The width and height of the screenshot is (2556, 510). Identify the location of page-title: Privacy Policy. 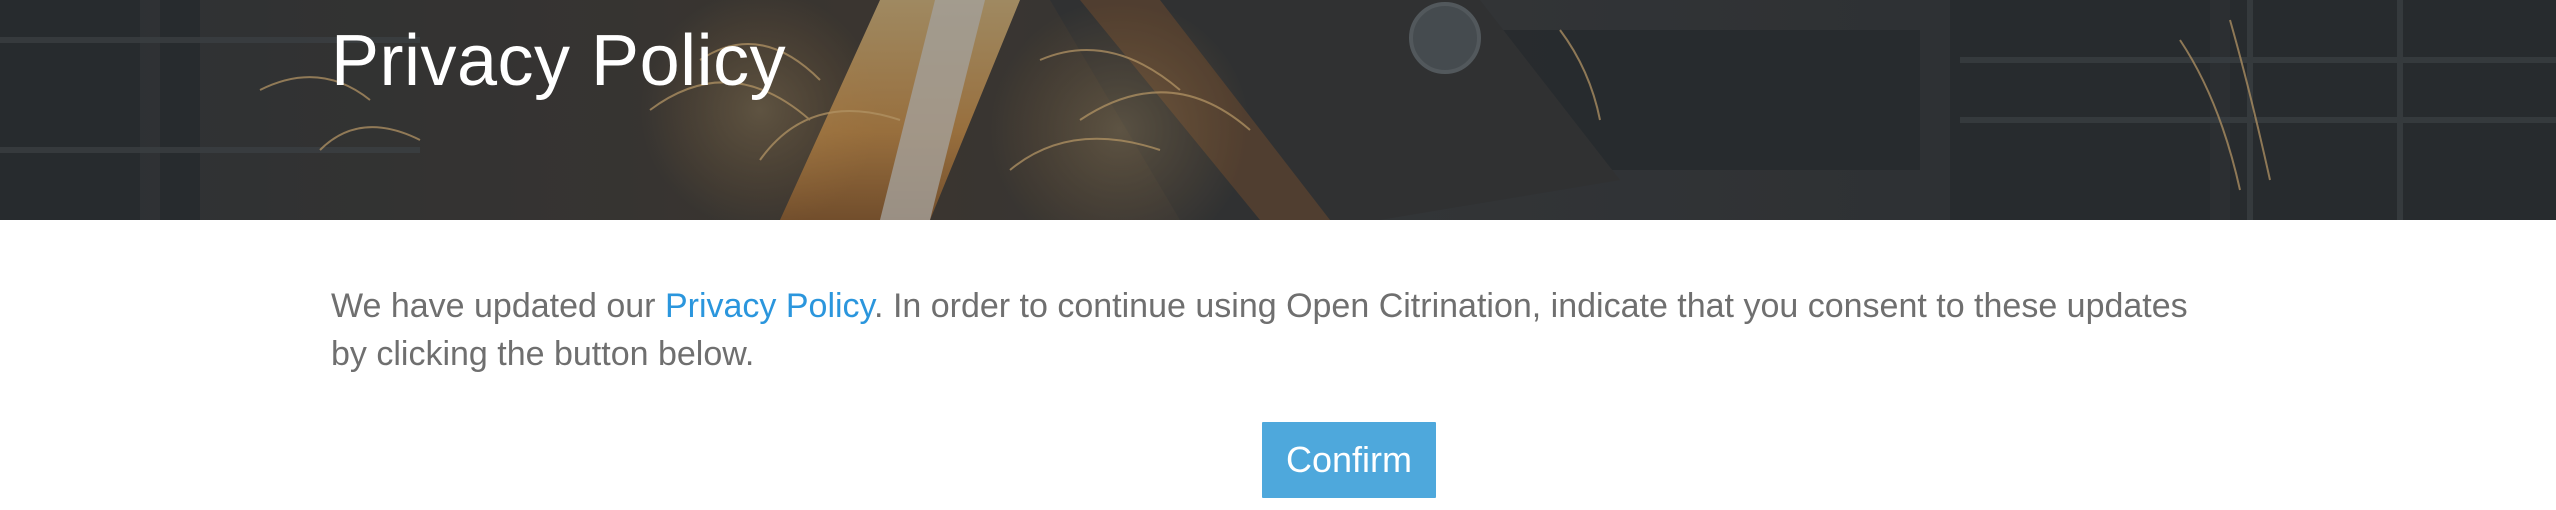
(559, 61).